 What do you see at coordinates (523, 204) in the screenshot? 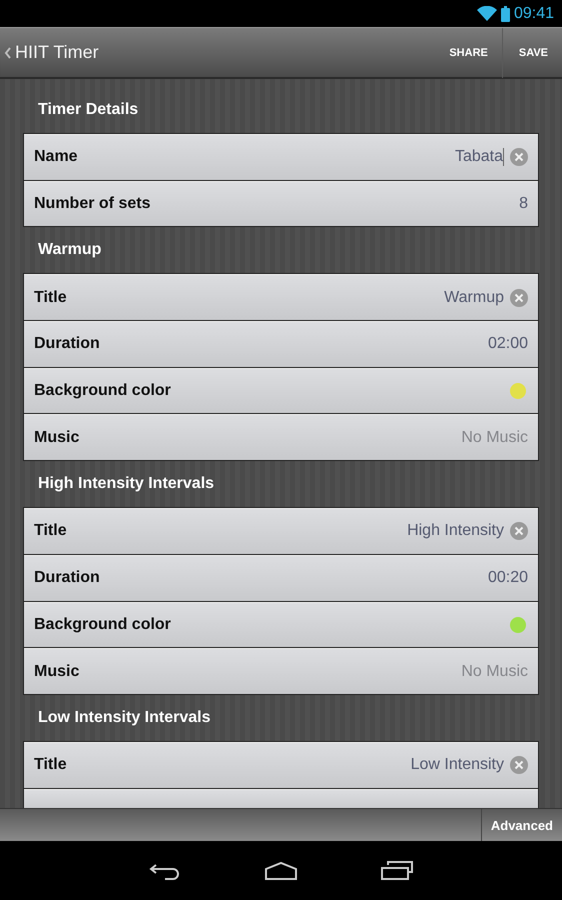
I see `field-value: 8` at bounding box center [523, 204].